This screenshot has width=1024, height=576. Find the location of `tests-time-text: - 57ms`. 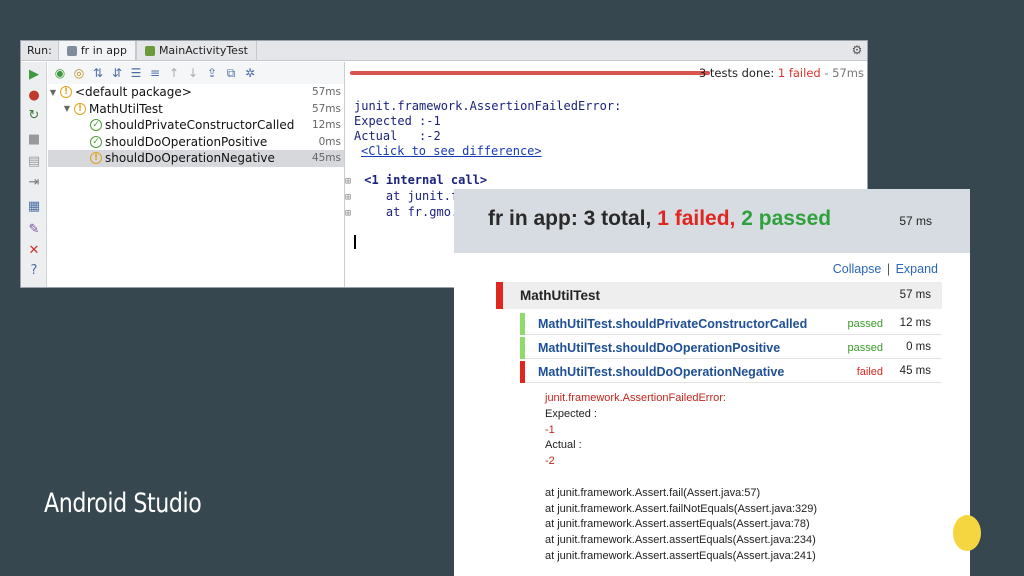

tests-time-text: - 57ms is located at coordinates (844, 73).